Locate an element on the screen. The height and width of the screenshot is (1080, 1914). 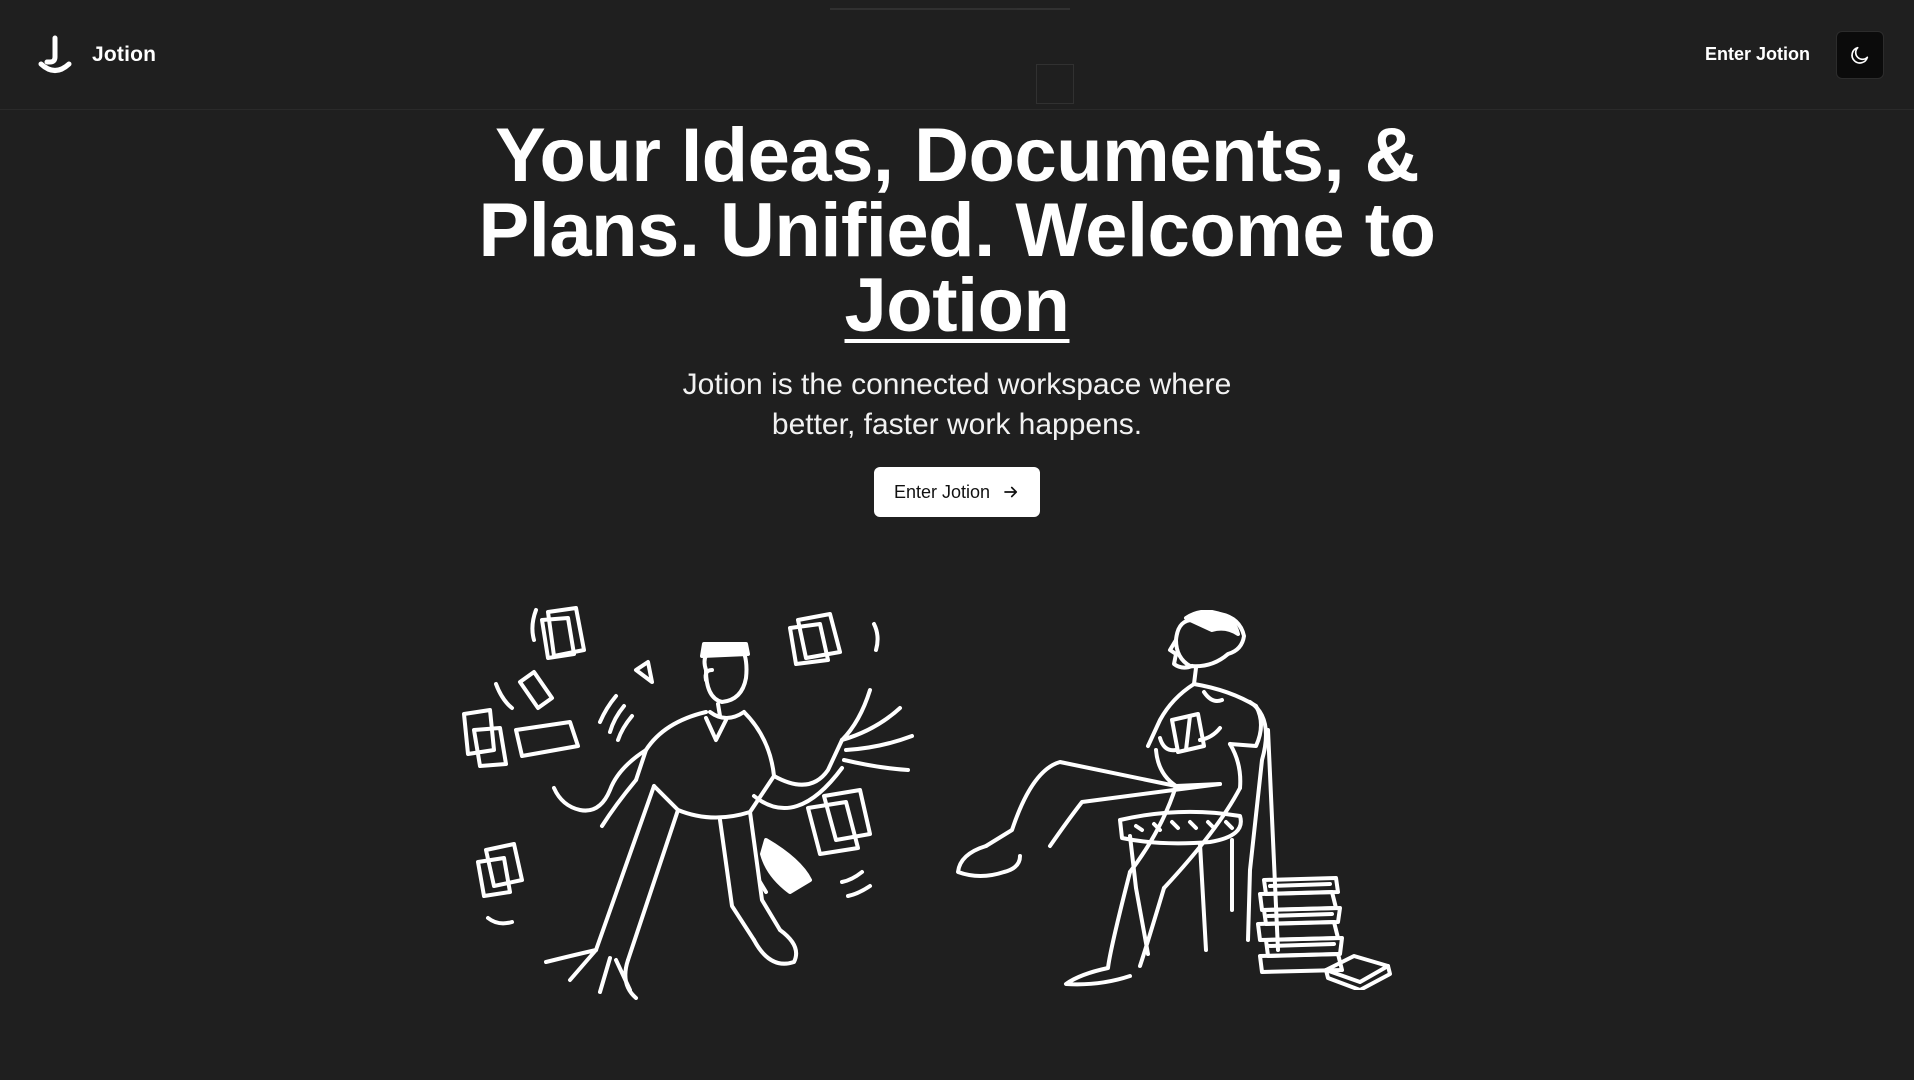
nav-actions: Enter Jotion is located at coordinates (1794, 54).